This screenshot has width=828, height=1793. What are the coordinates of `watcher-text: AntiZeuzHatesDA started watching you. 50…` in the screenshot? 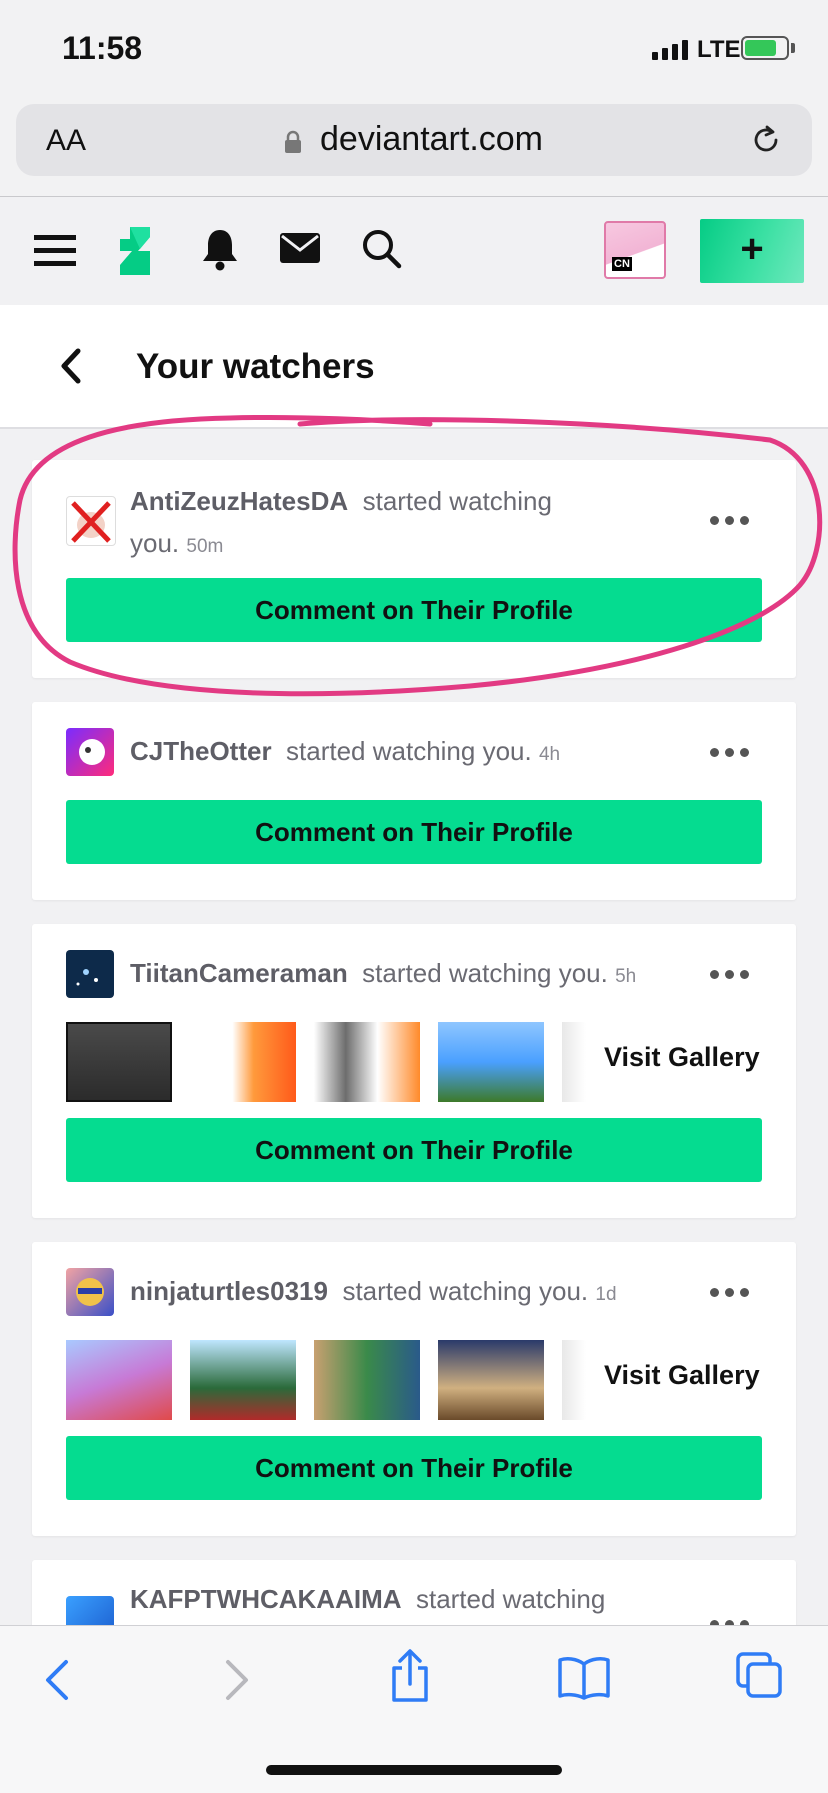 It's located at (410, 524).